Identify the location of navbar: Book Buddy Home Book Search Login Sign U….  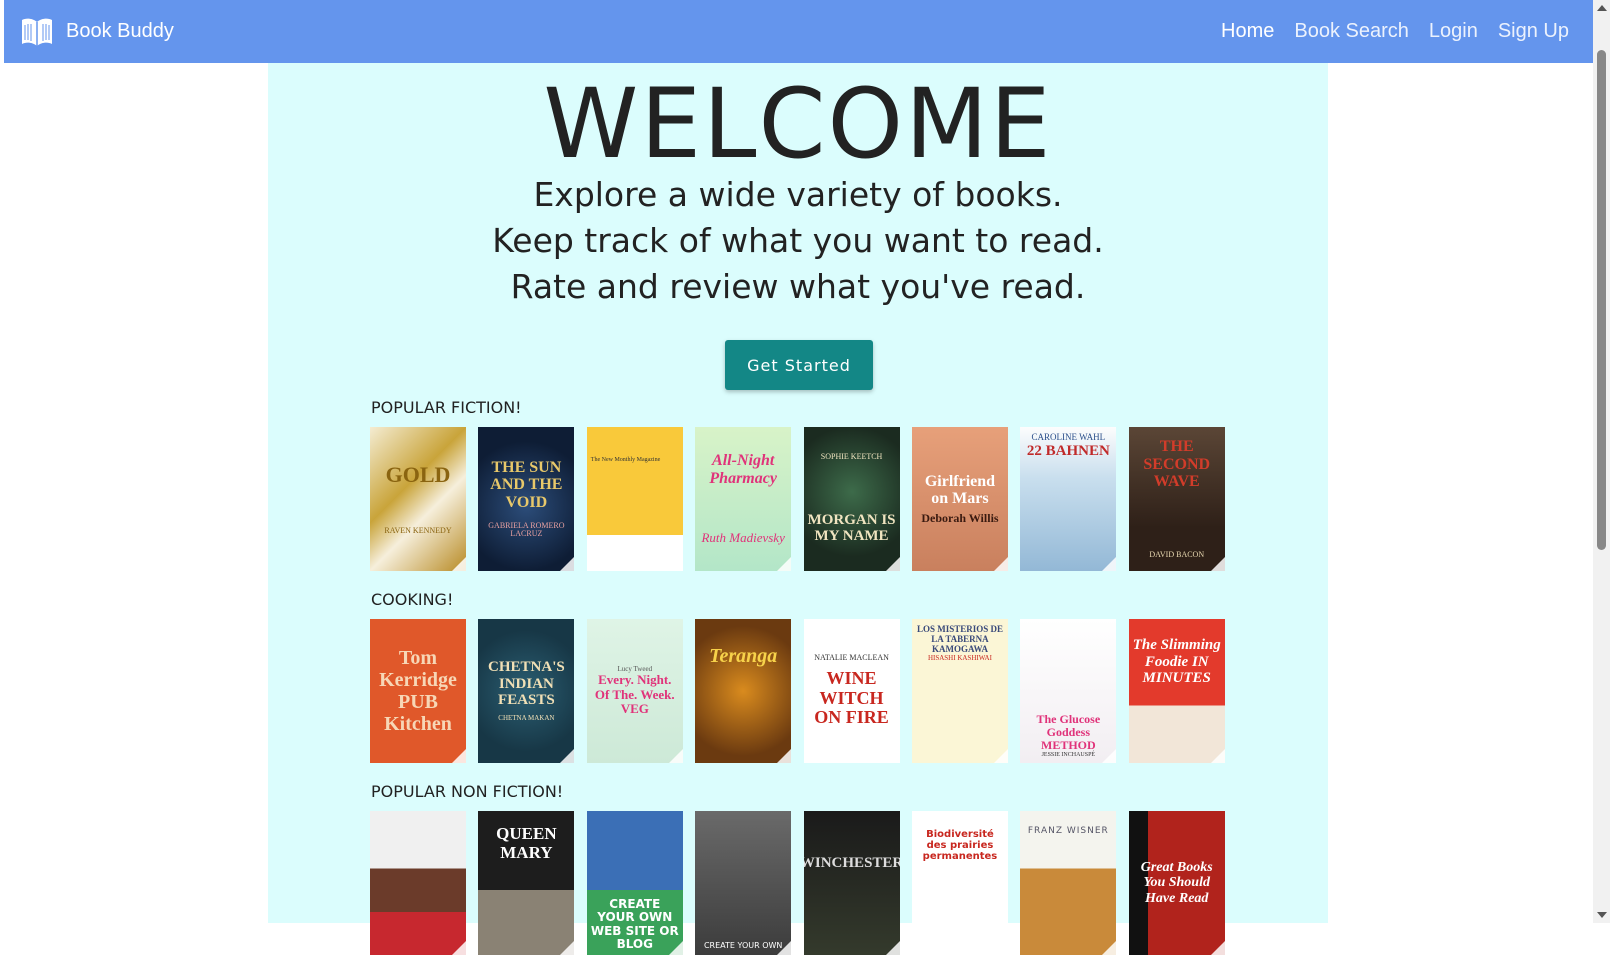
(798, 31).